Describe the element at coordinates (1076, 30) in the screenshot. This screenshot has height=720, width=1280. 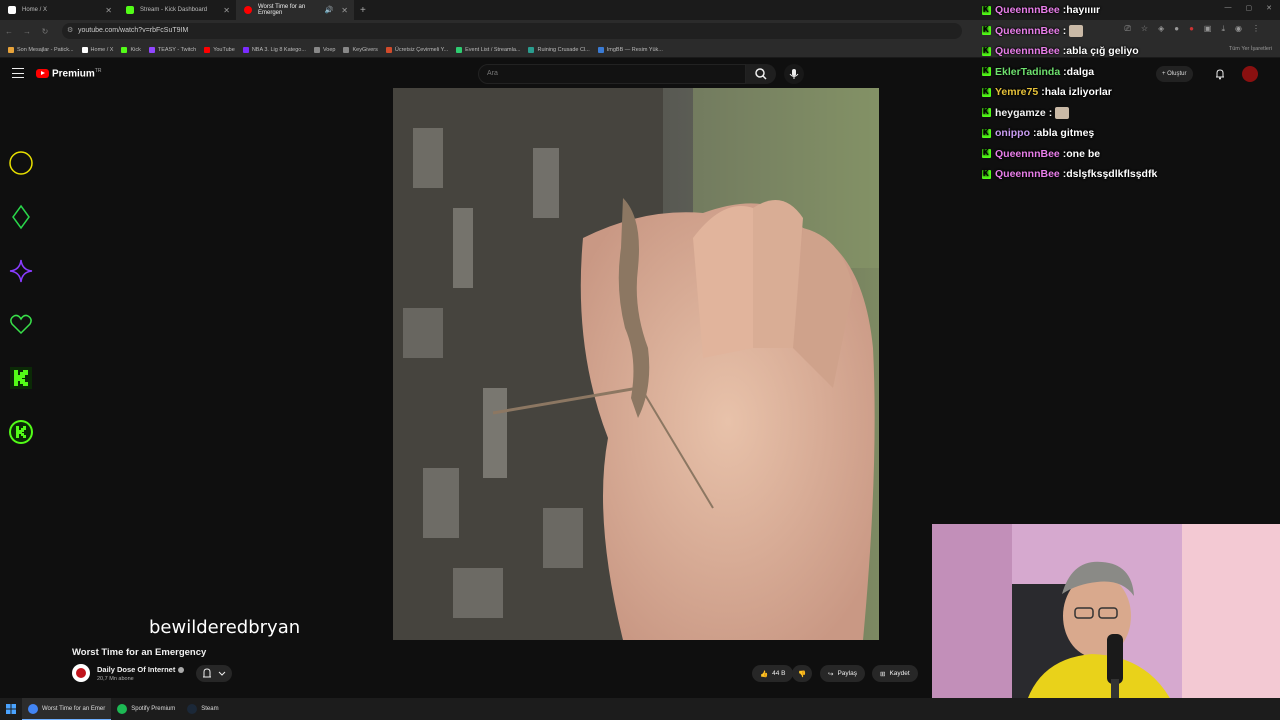
I see `chat-emote-icon` at that location.